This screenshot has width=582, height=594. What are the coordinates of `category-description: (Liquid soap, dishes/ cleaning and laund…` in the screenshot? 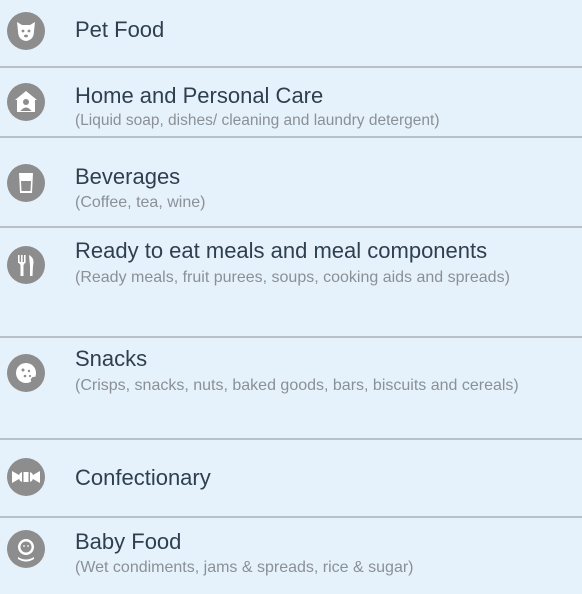 It's located at (257, 120).